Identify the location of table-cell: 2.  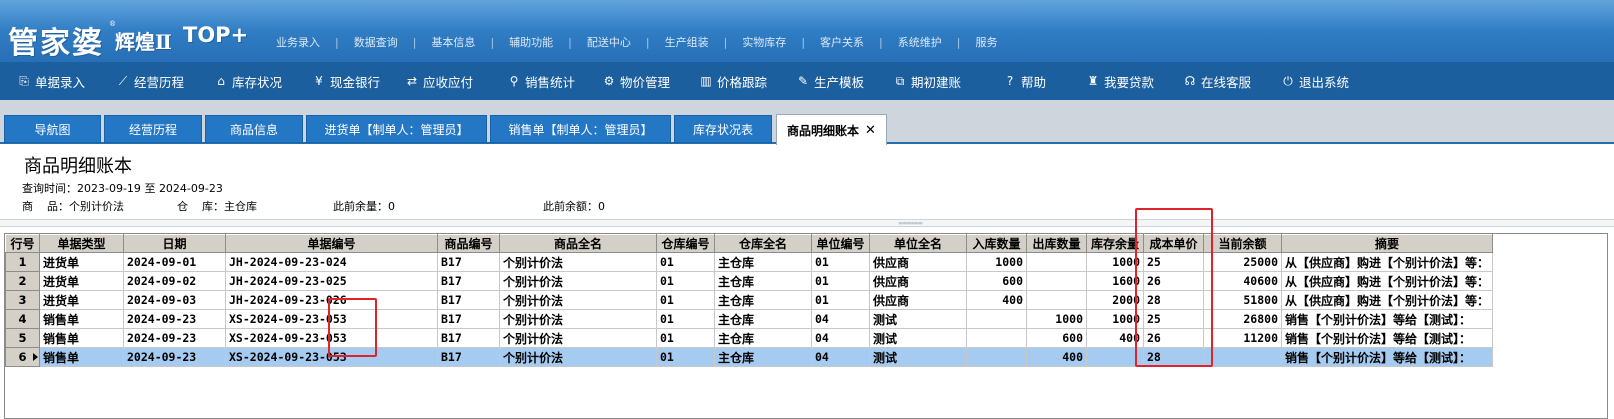
(22, 281).